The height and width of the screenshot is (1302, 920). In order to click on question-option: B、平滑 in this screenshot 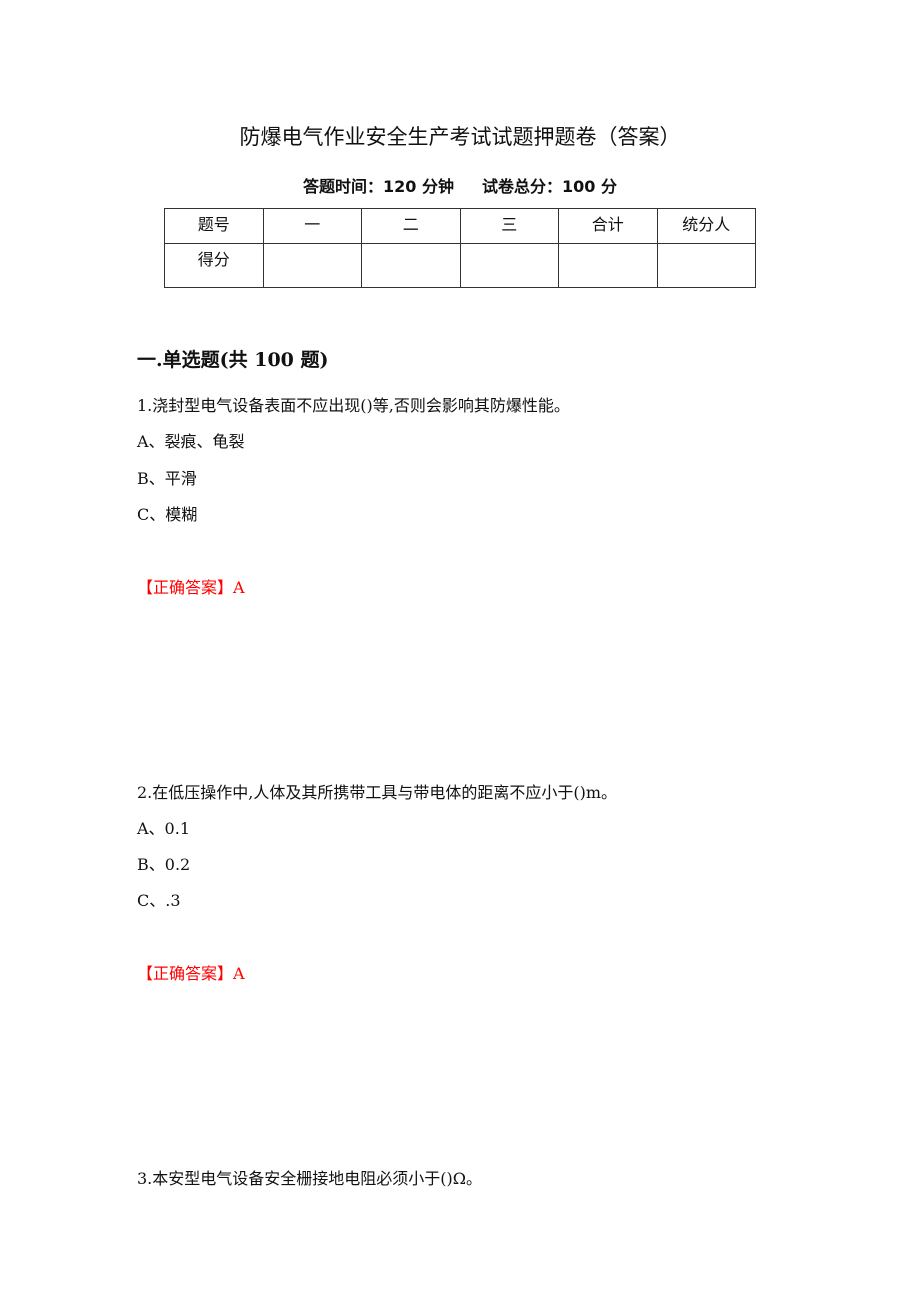, I will do `click(167, 478)`.